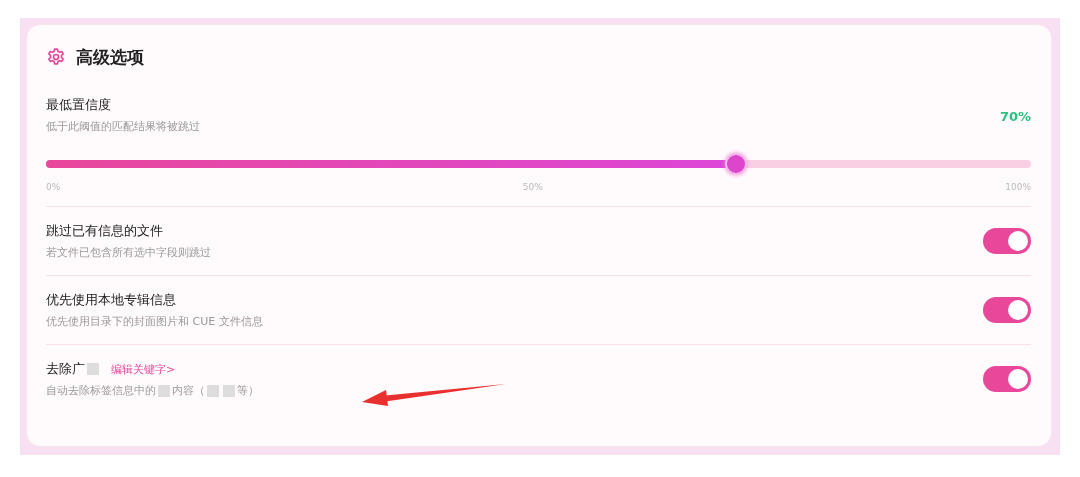 This screenshot has width=1080, height=477. I want to click on confidence-slider, so click(538, 164).